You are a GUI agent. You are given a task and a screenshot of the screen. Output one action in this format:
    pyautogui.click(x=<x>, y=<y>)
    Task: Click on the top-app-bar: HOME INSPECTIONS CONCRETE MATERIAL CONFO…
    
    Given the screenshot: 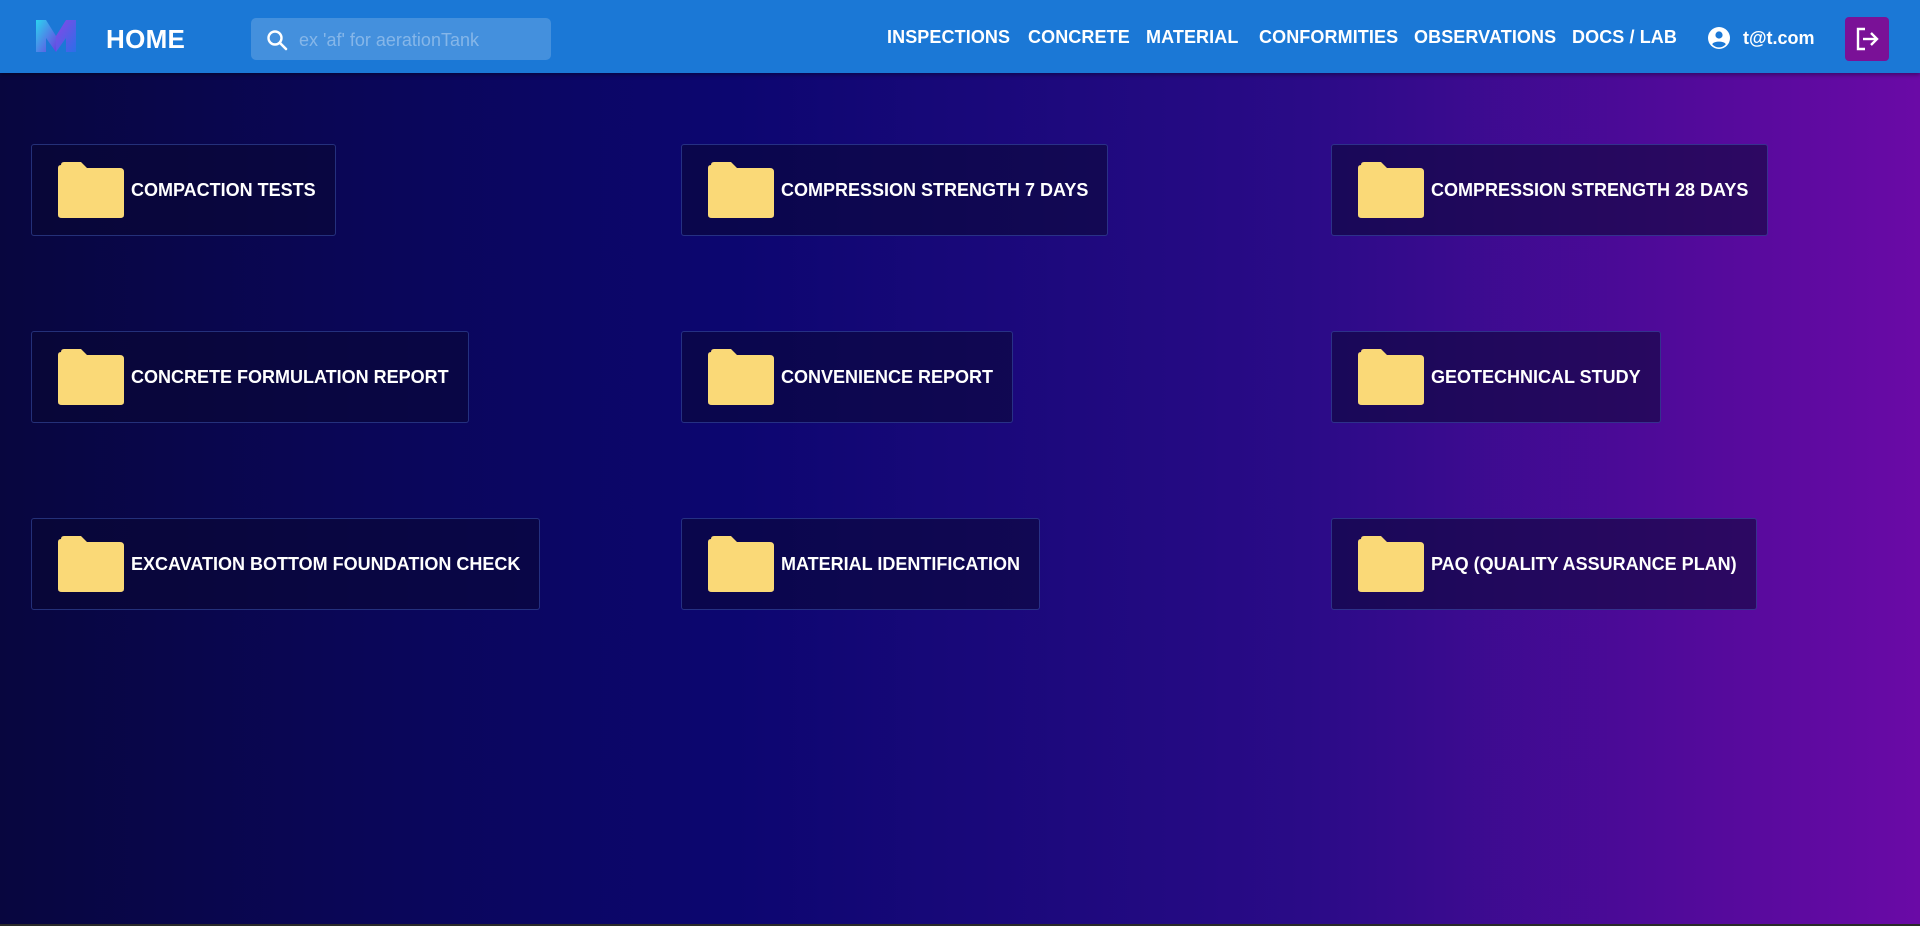 What is the action you would take?
    pyautogui.click(x=960, y=36)
    